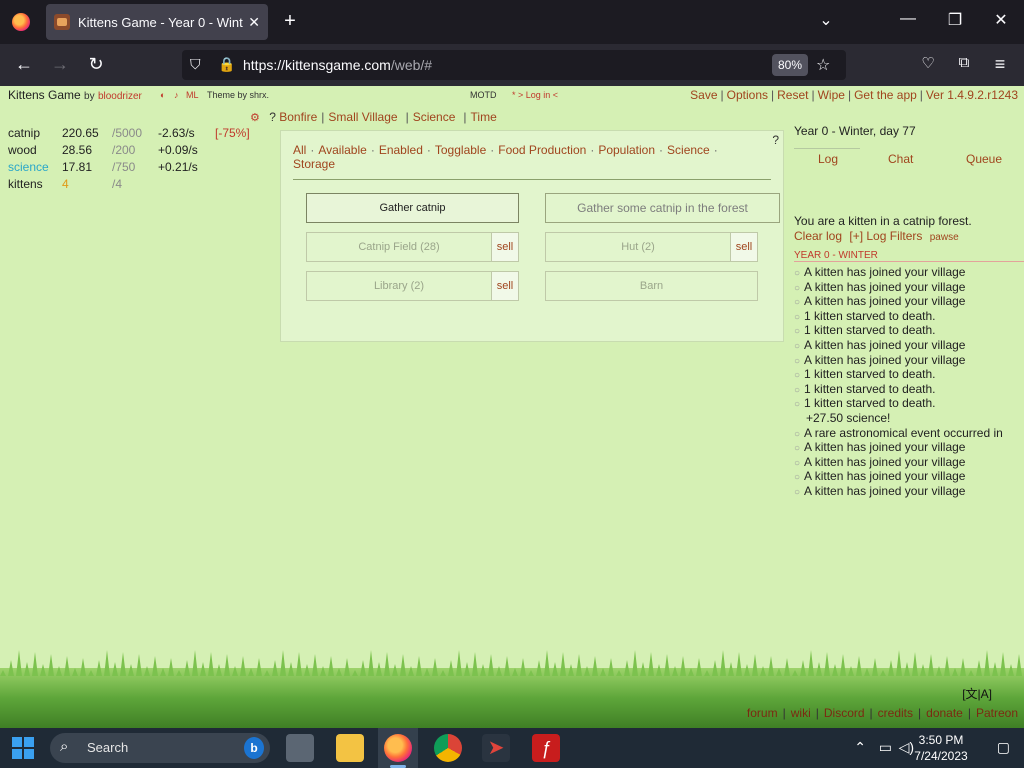 This screenshot has width=1024, height=768. I want to click on chrome-taskbar-icon, so click(448, 748).